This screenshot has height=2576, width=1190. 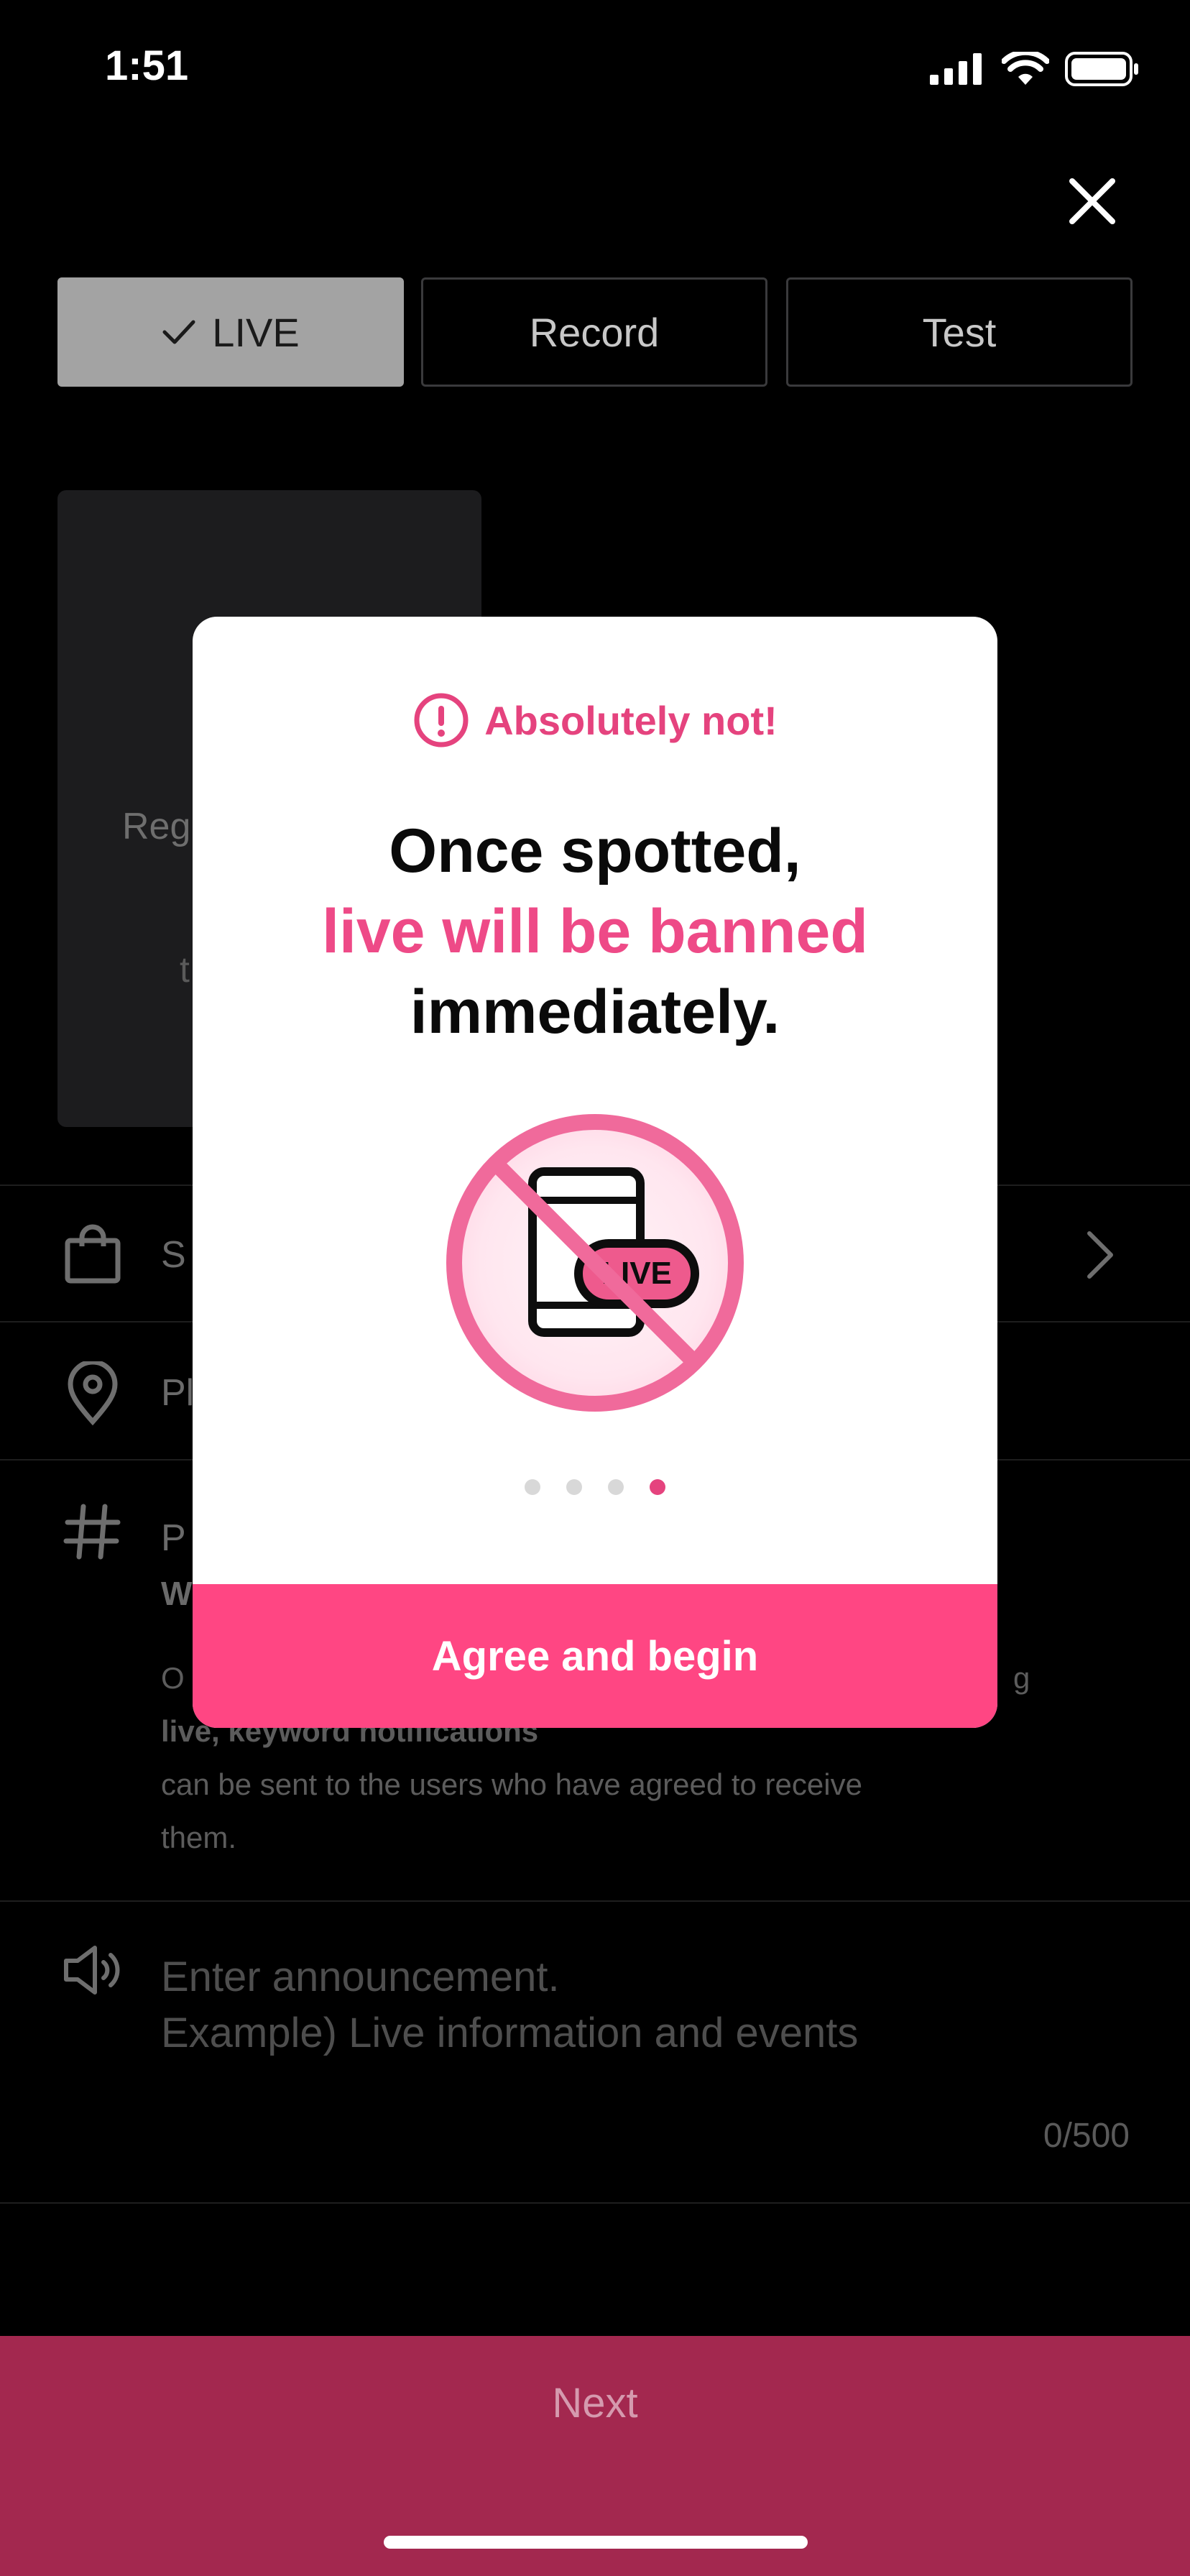 I want to click on battery-icon, so click(x=1101, y=69).